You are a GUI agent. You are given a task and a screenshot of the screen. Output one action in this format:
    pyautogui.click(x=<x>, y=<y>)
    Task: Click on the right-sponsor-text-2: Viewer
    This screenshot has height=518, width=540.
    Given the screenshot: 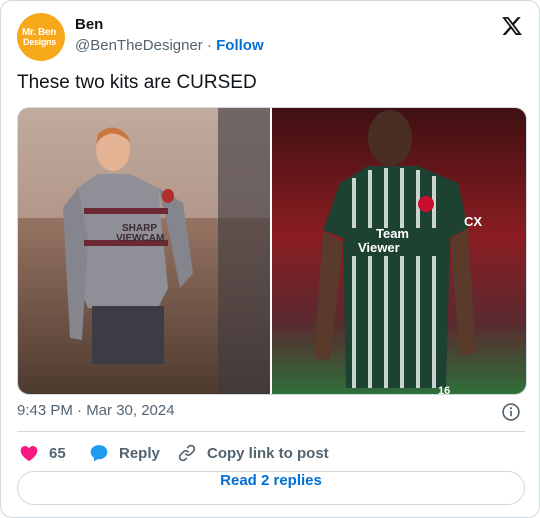 What is the action you would take?
    pyautogui.click(x=379, y=247)
    